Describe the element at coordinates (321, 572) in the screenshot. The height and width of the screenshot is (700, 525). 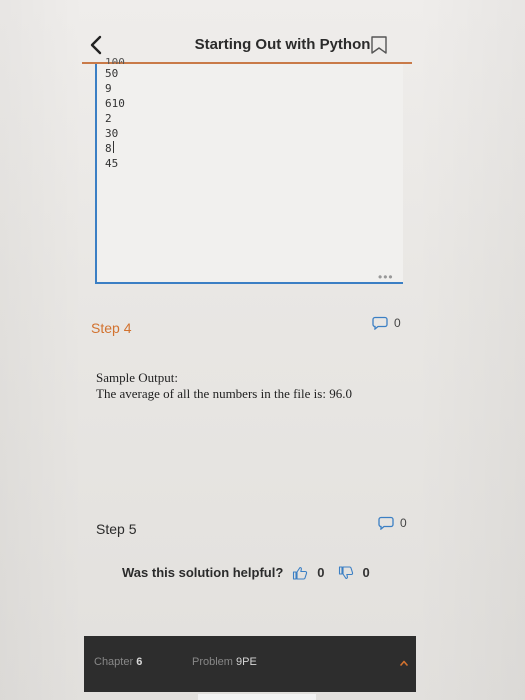
I see `like-count: 0` at that location.